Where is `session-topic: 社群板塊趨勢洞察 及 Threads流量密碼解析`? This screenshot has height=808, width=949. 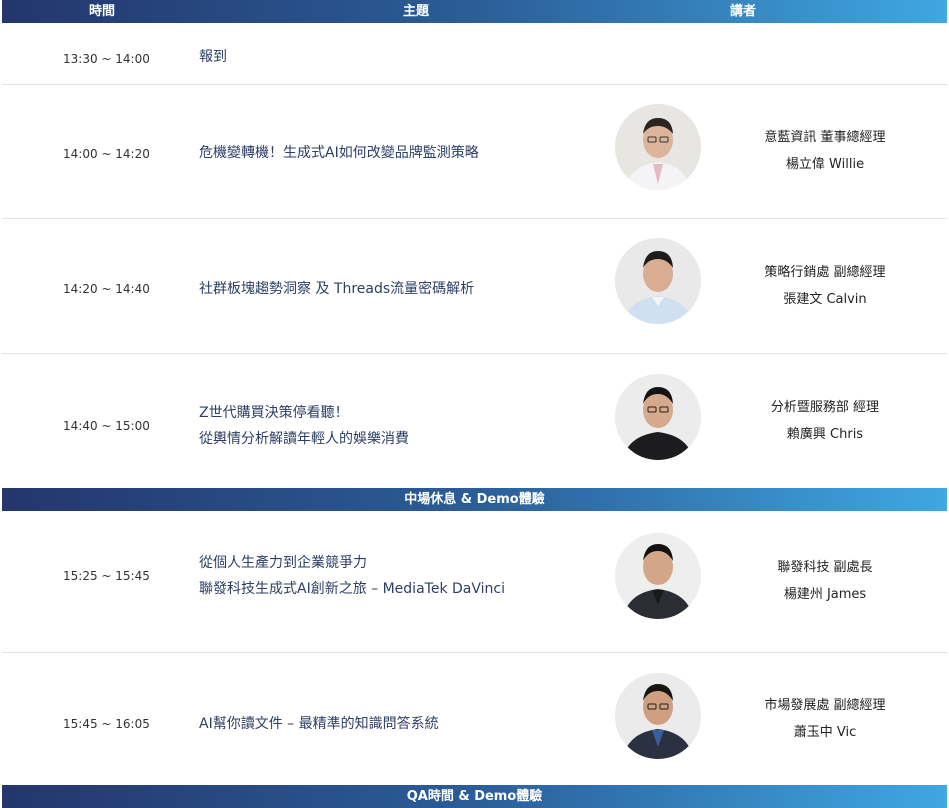 session-topic: 社群板塊趨勢洞察 及 Threads流量密碼解析 is located at coordinates (404, 289).